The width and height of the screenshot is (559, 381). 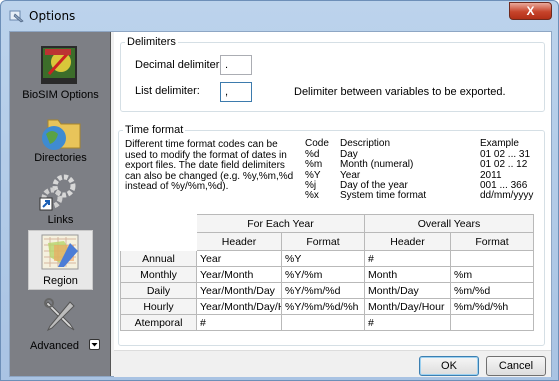 What do you see at coordinates (94, 344) in the screenshot?
I see `chevron-down-icon` at bounding box center [94, 344].